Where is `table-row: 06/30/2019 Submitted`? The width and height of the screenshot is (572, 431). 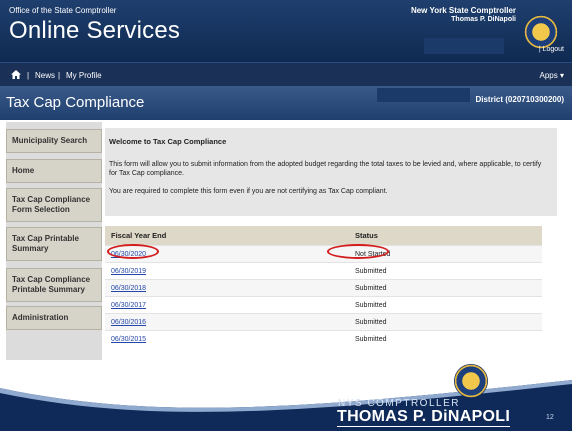
table-row: 06/30/2019 Submitted is located at coordinates (323, 271).